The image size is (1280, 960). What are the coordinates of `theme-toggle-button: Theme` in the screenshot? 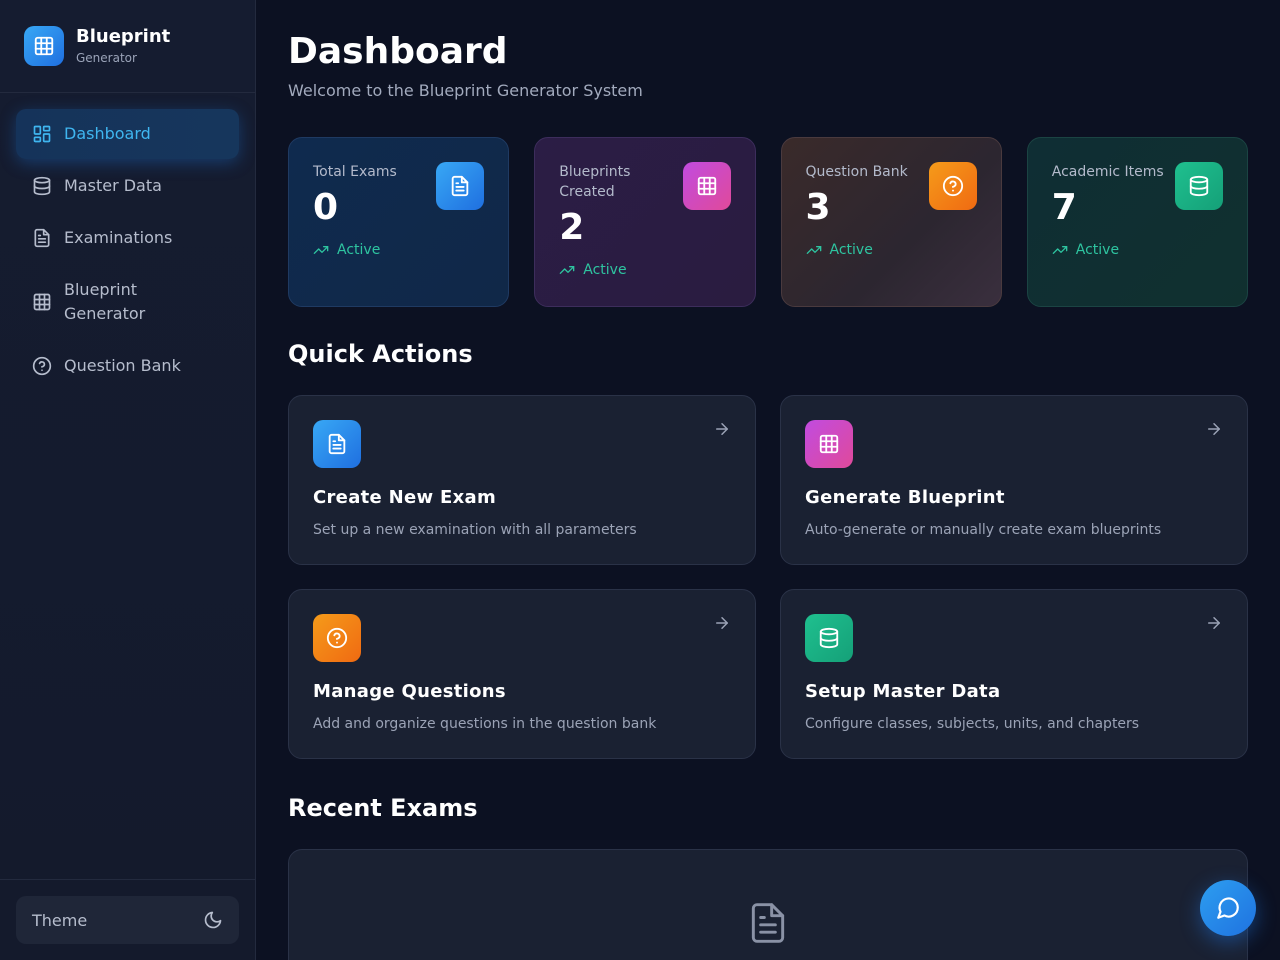 It's located at (127, 920).